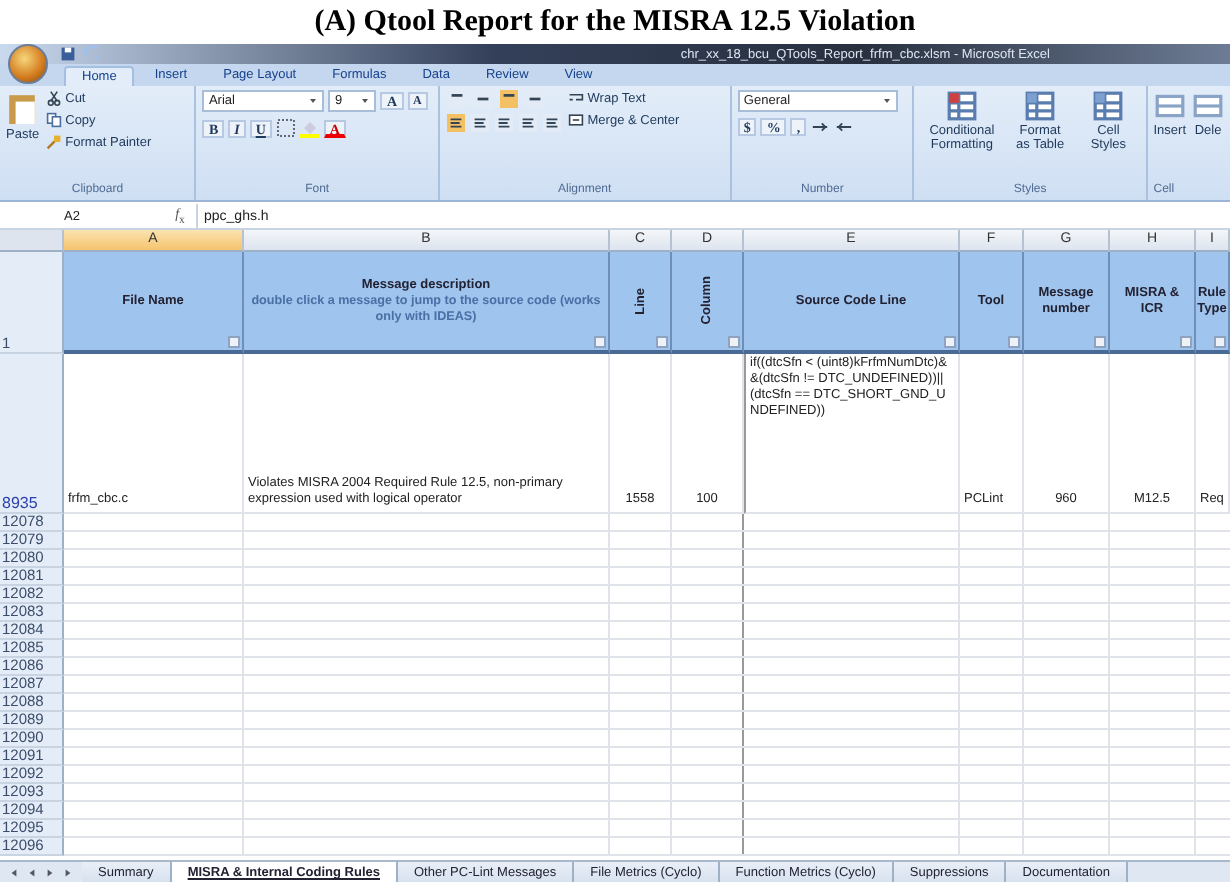 The height and width of the screenshot is (882, 1230). I want to click on border-icon, so click(285, 128).